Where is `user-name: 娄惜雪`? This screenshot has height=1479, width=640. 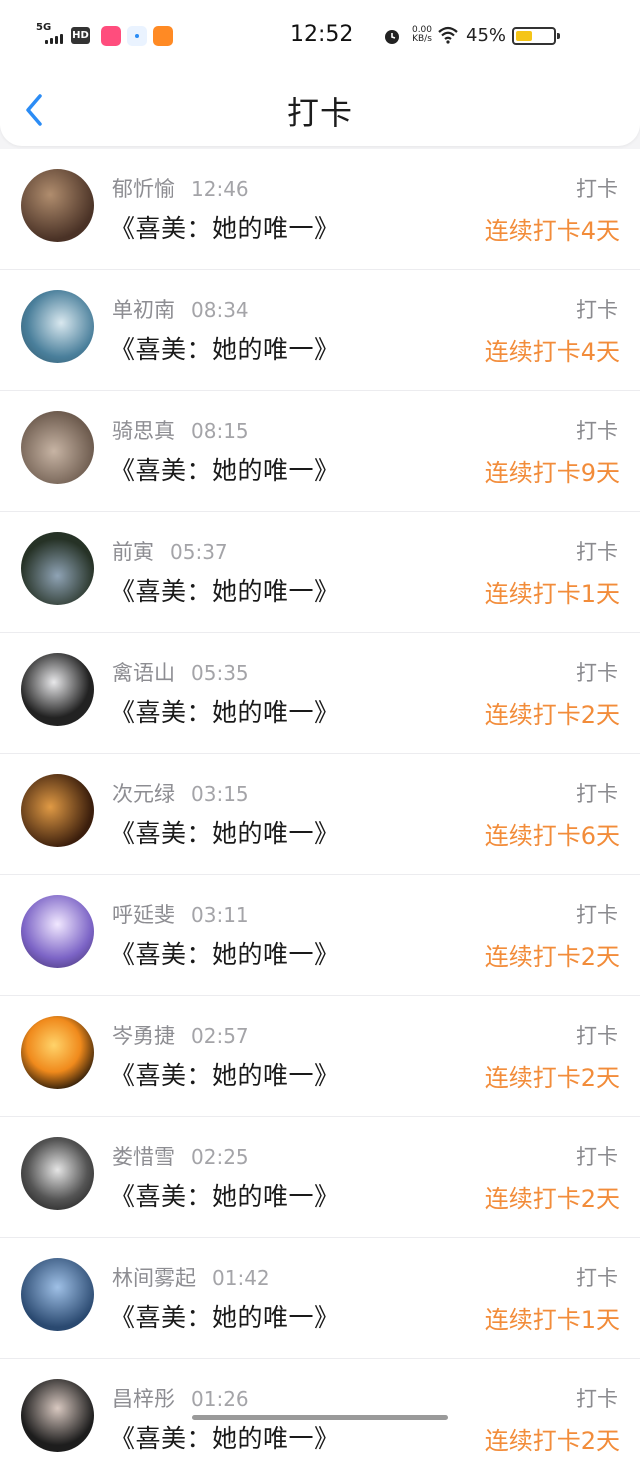 user-name: 娄惜雪 is located at coordinates (143, 1157).